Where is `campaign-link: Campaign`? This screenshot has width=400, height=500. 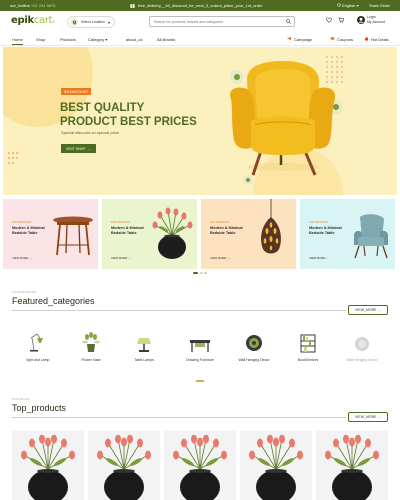
campaign-link: Campaign is located at coordinates (299, 39).